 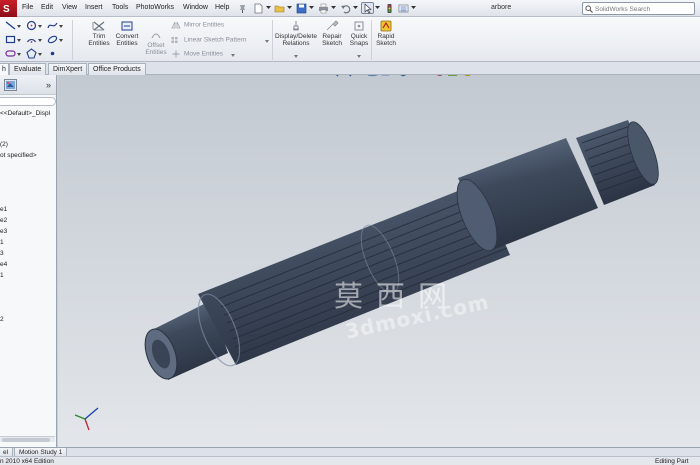 I want to click on tree-item-feature-1: e1, so click(x=3, y=209).